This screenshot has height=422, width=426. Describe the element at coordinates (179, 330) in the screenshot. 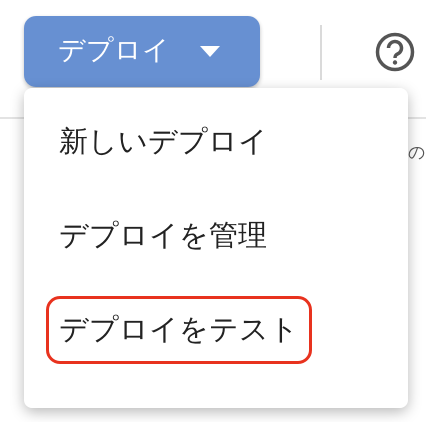

I see `menu-item: デプロイをテスト` at that location.